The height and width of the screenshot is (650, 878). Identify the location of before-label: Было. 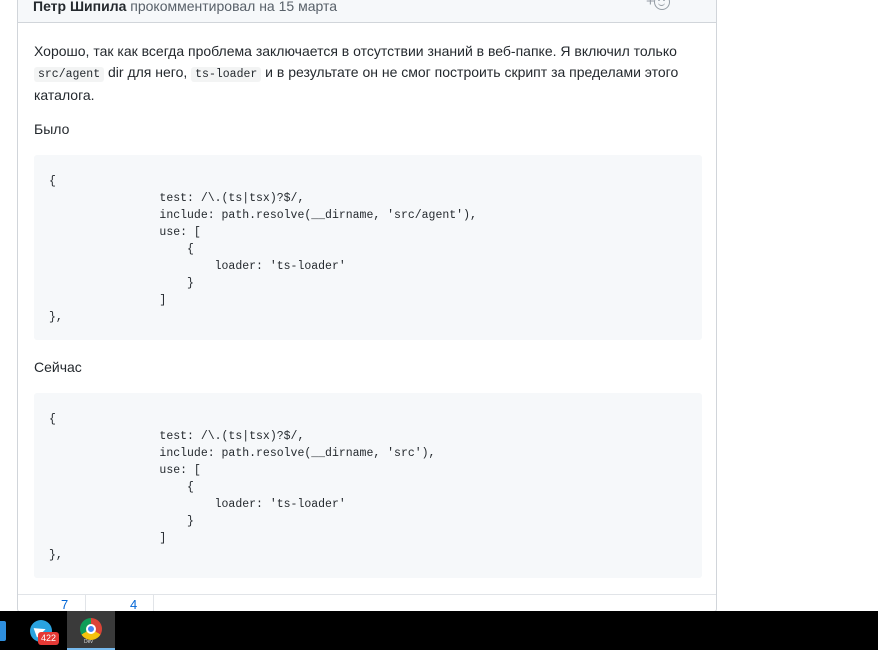
(52, 129).